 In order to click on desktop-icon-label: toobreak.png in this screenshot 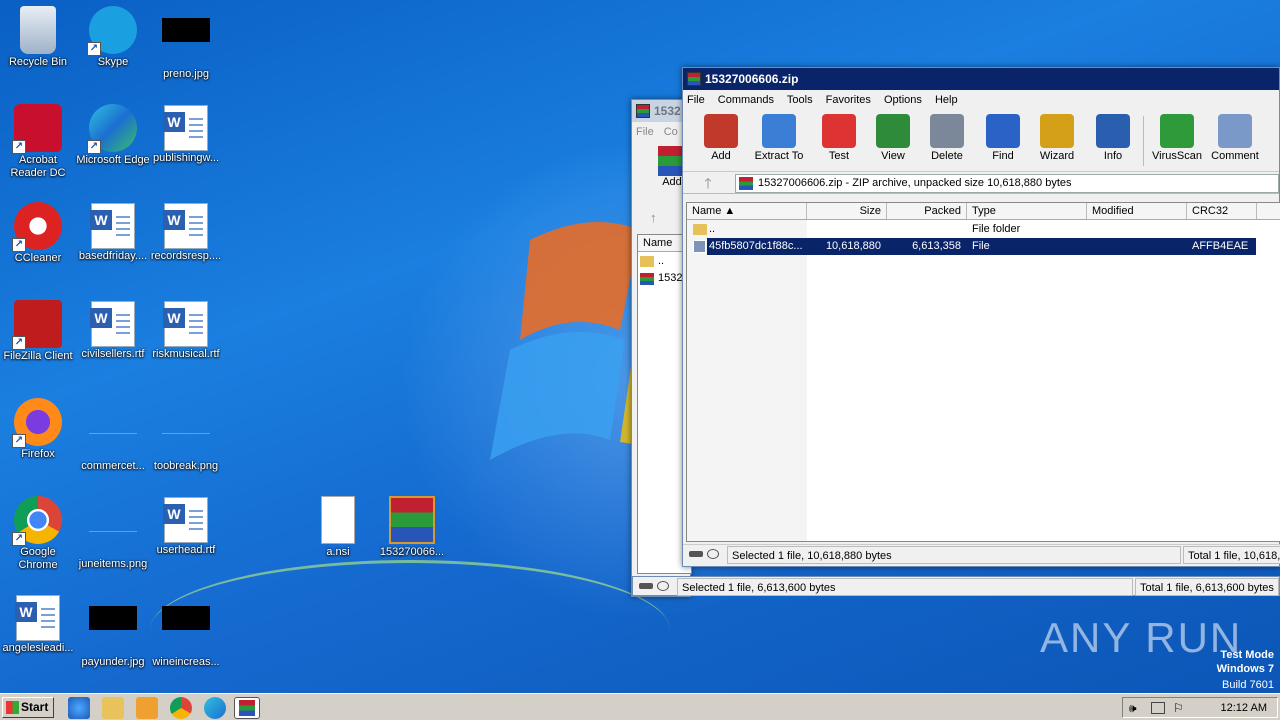, I will do `click(186, 466)`.